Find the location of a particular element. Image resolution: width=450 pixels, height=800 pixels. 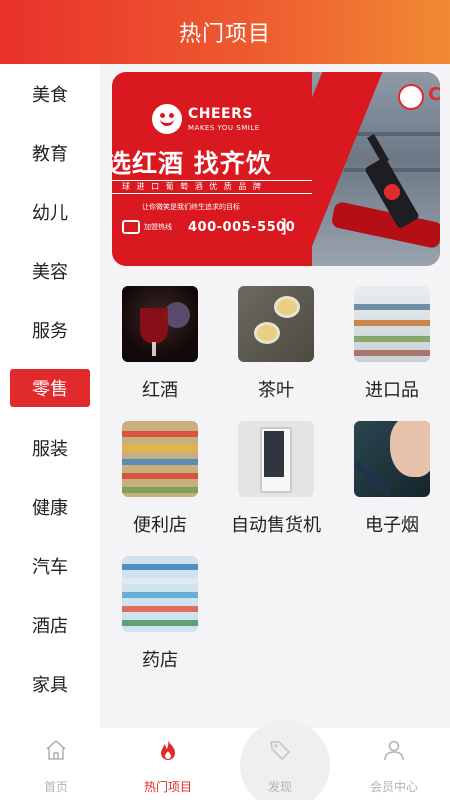

banner-phone-label: 加盟热线 is located at coordinates (158, 227).